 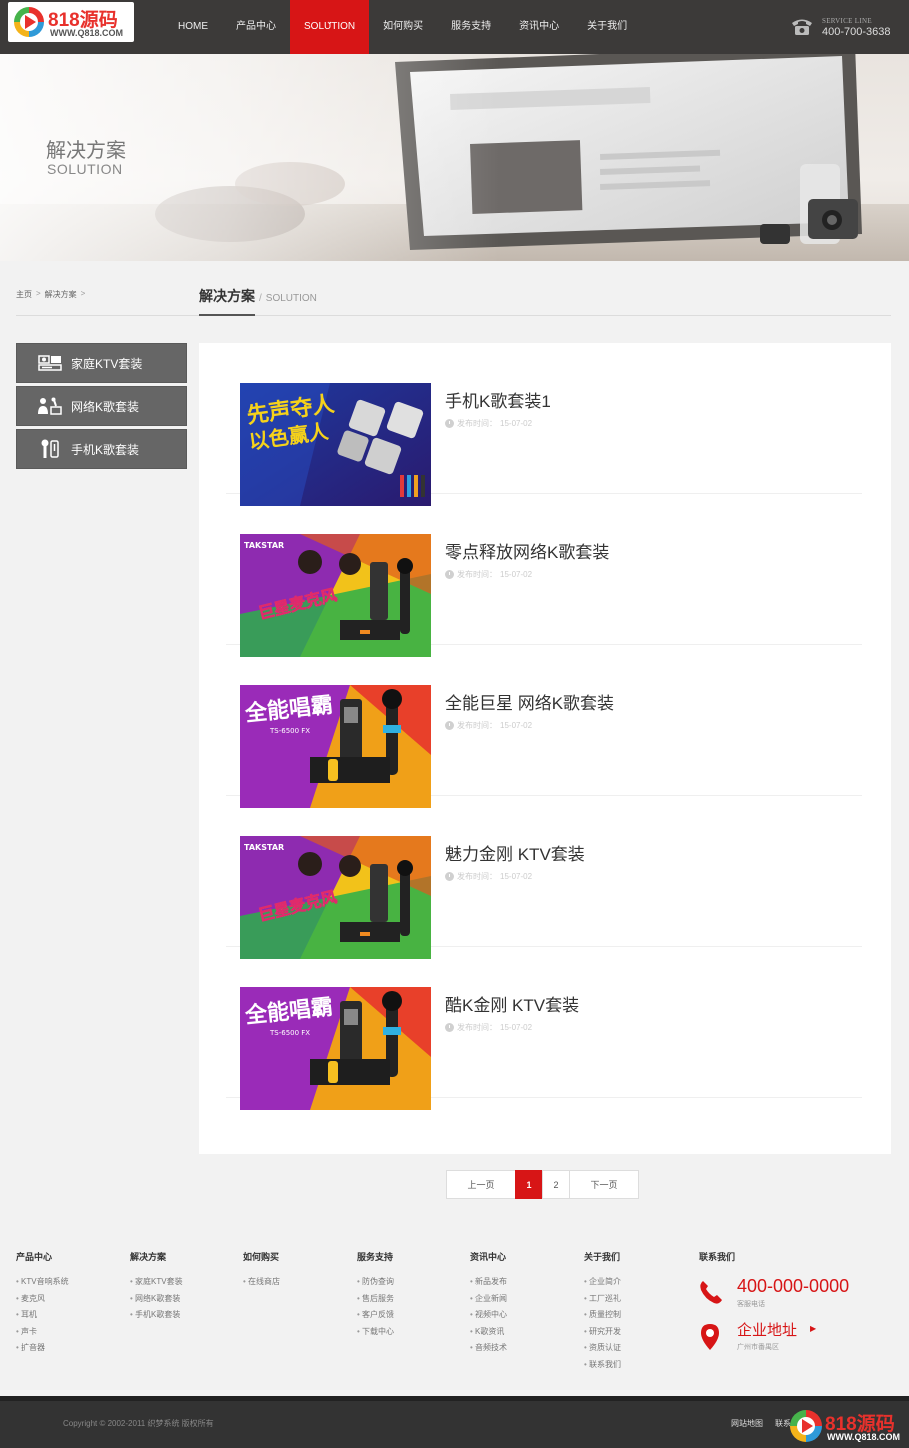 I want to click on pagination: 上一页 1 2 下一页, so click(x=542, y=1184).